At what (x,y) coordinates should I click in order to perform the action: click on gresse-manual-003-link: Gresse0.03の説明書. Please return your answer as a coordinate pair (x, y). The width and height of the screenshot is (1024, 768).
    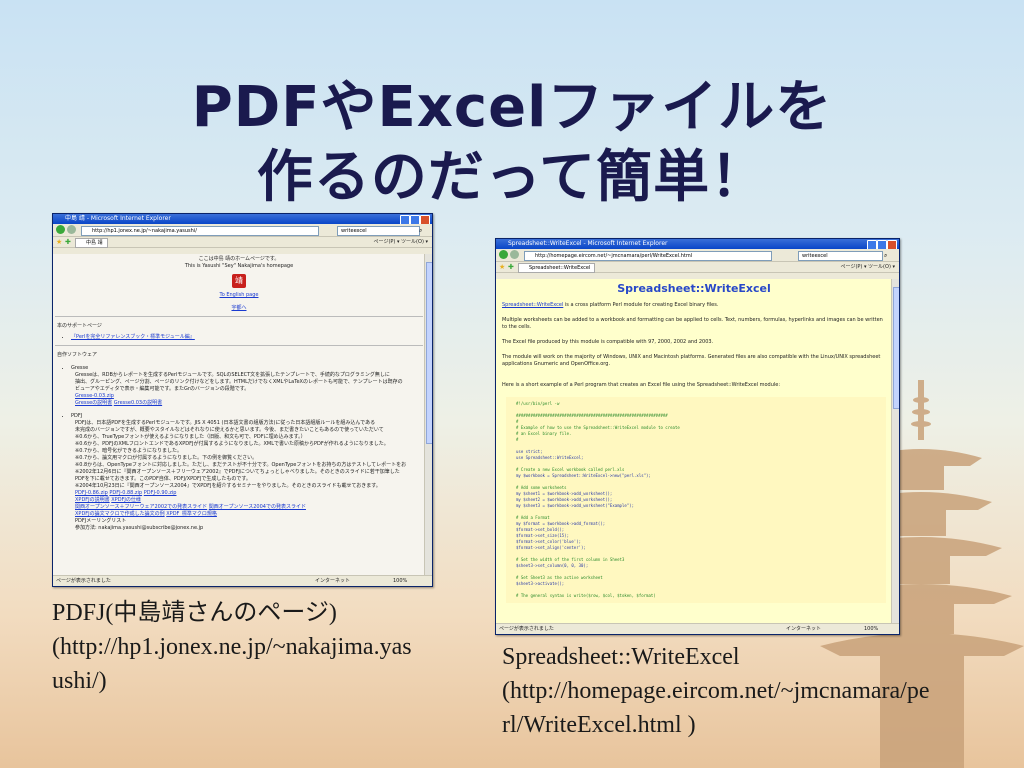
    Looking at the image, I should click on (138, 403).